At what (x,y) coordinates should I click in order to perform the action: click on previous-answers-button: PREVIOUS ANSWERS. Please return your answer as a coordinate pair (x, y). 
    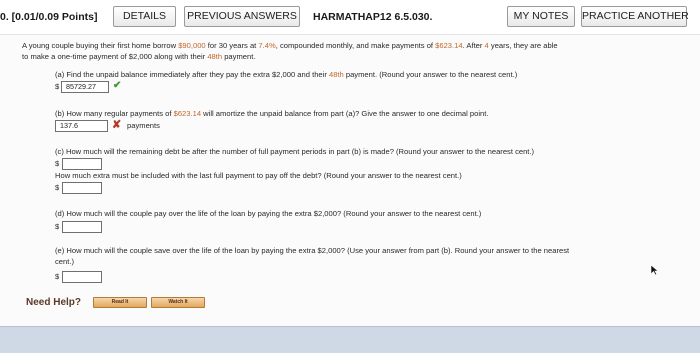
    Looking at the image, I should click on (242, 16).